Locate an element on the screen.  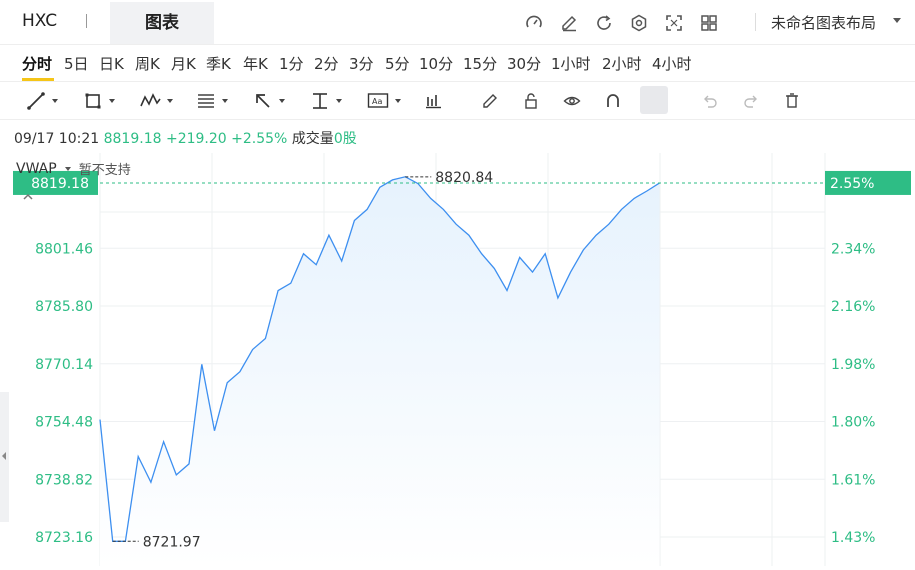
y-tick-label-pct: 2.16% is located at coordinates (853, 307).